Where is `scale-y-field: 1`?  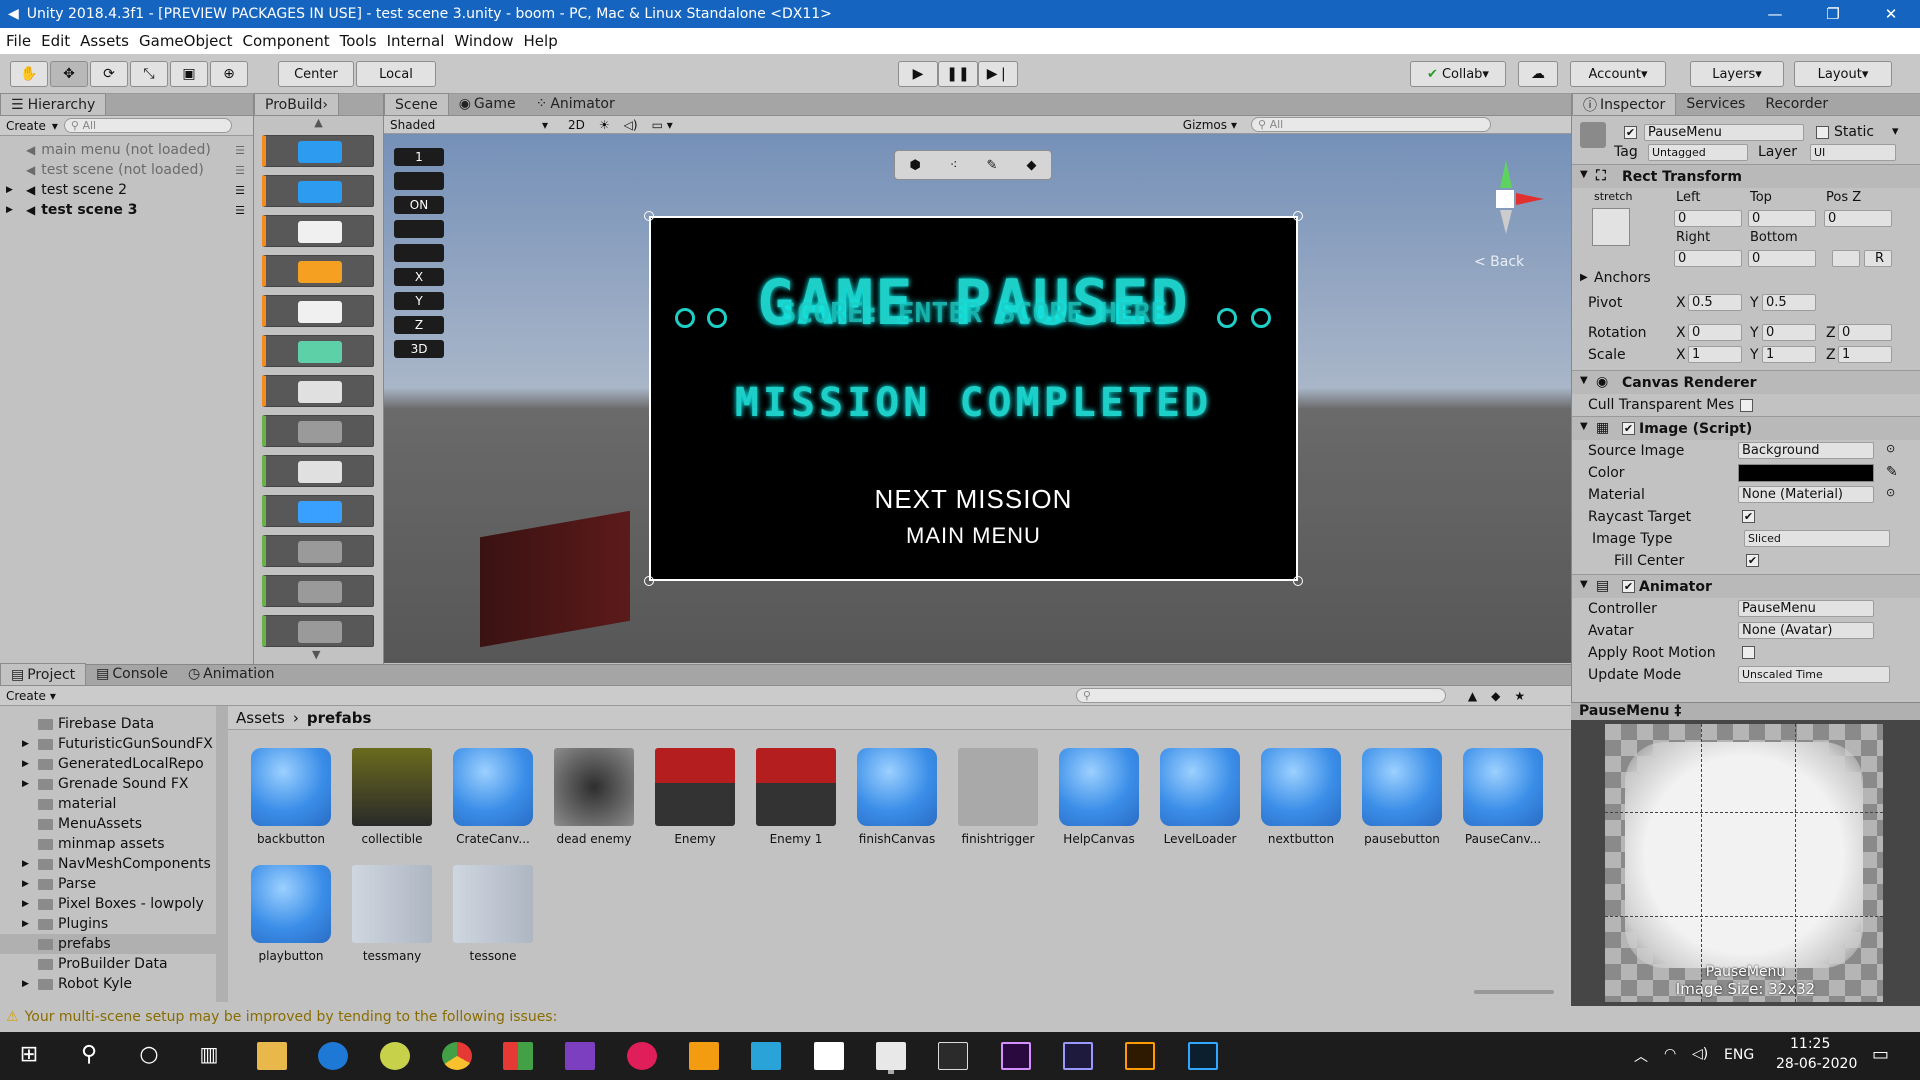
scale-y-field: 1 is located at coordinates (1789, 354).